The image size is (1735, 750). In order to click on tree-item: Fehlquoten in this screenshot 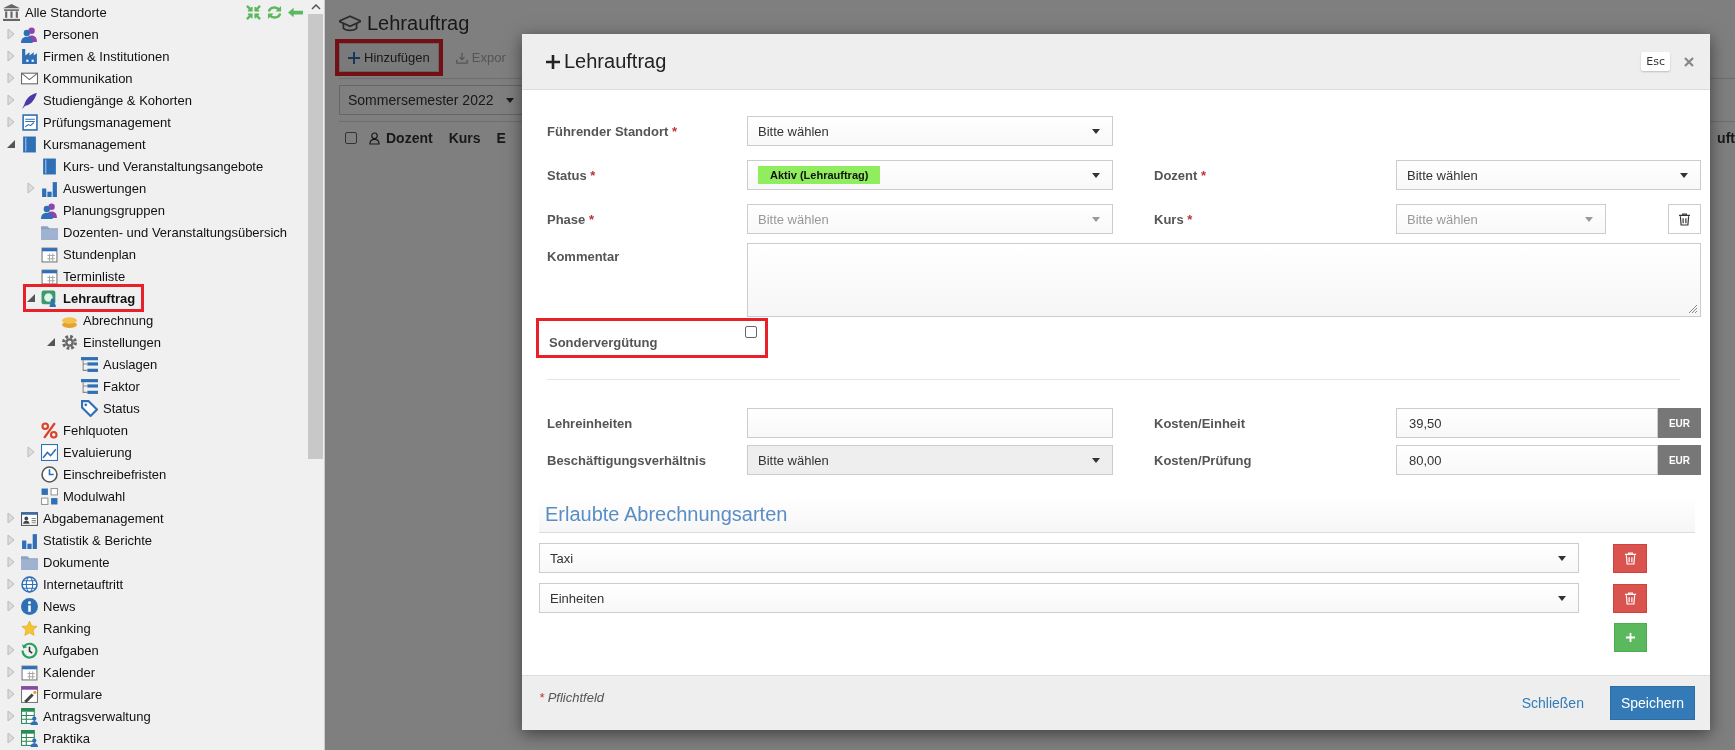, I will do `click(80, 430)`.